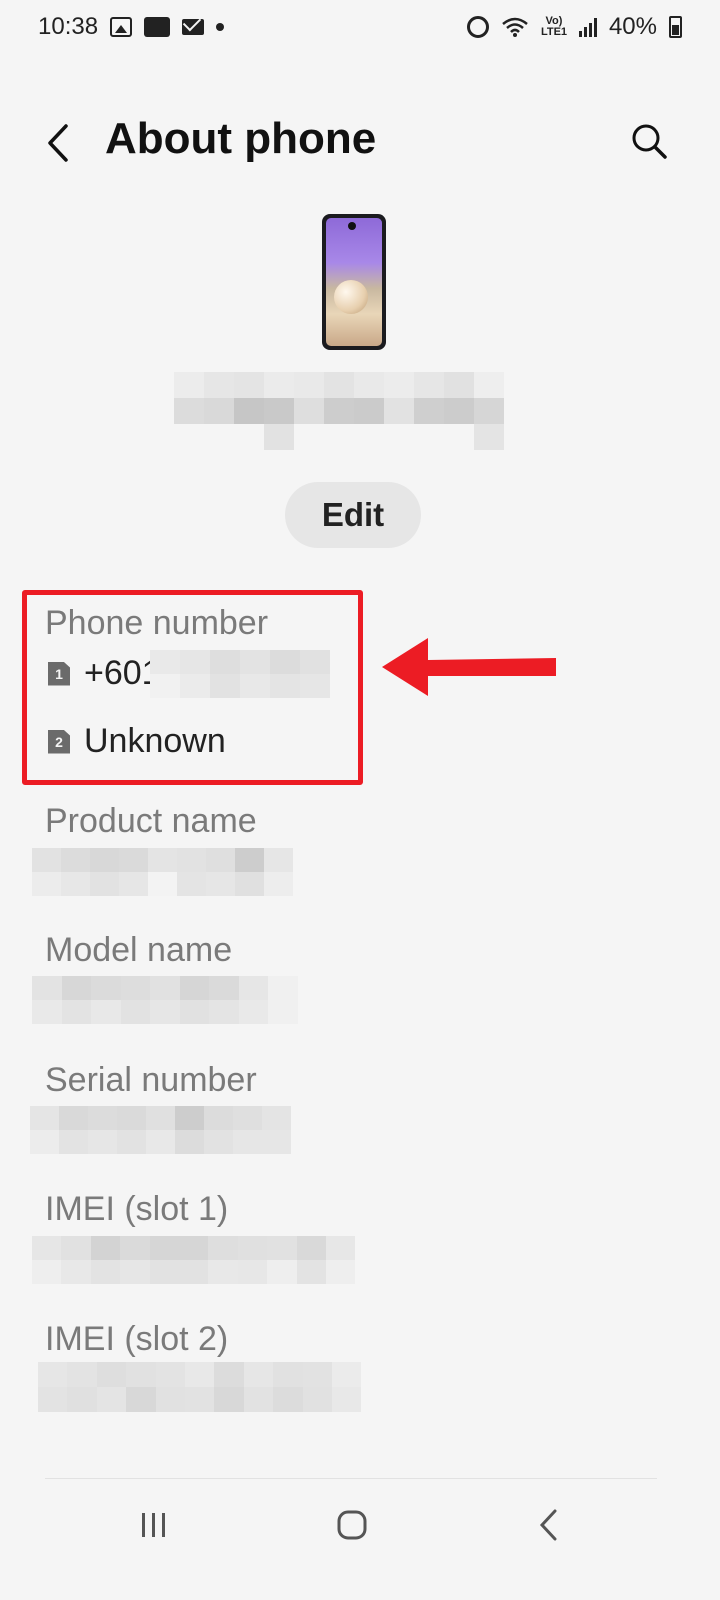  Describe the element at coordinates (477, 27) in the screenshot. I see `alarm-icon` at that location.